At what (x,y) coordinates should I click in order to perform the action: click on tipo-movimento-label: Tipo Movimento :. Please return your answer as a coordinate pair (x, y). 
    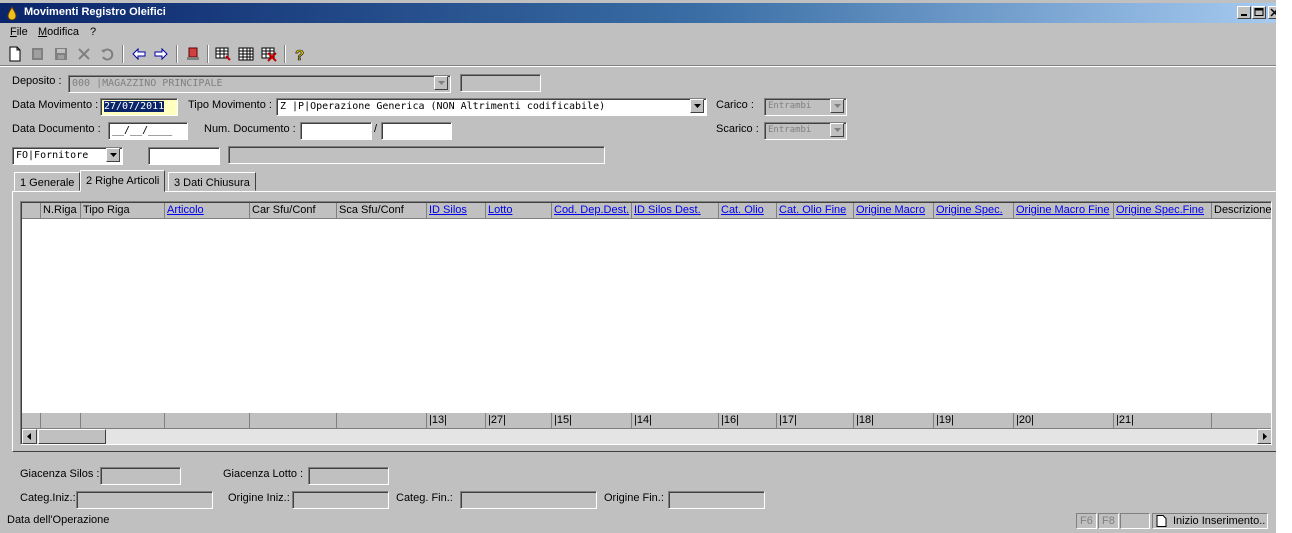
    Looking at the image, I should click on (230, 105).